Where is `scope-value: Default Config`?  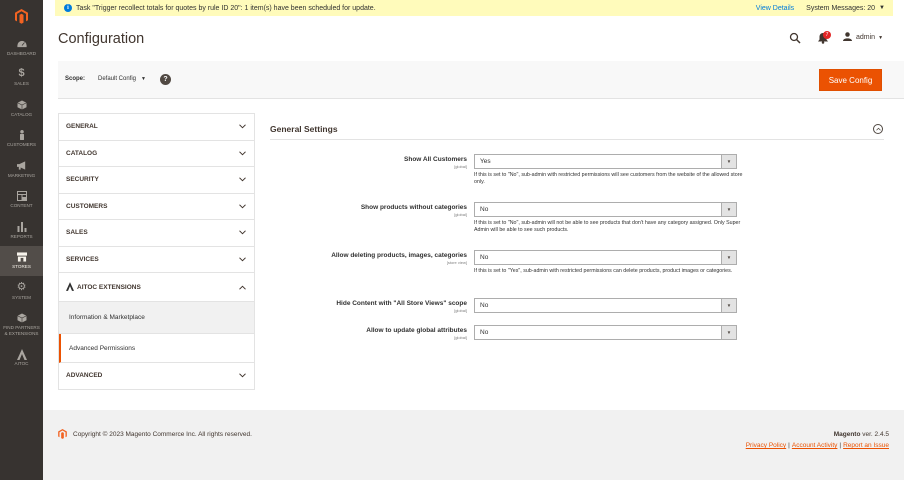 scope-value: Default Config is located at coordinates (117, 79).